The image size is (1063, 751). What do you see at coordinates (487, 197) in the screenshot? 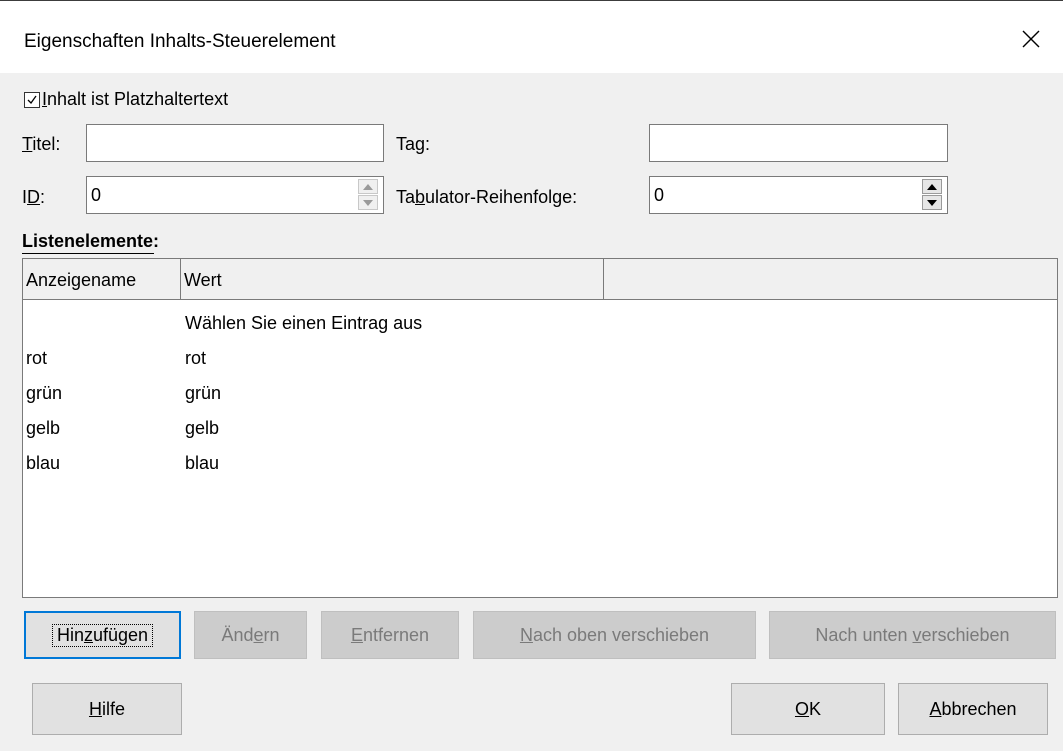
I see `tab-order-label: Tabulator-Reihenfolge:` at bounding box center [487, 197].